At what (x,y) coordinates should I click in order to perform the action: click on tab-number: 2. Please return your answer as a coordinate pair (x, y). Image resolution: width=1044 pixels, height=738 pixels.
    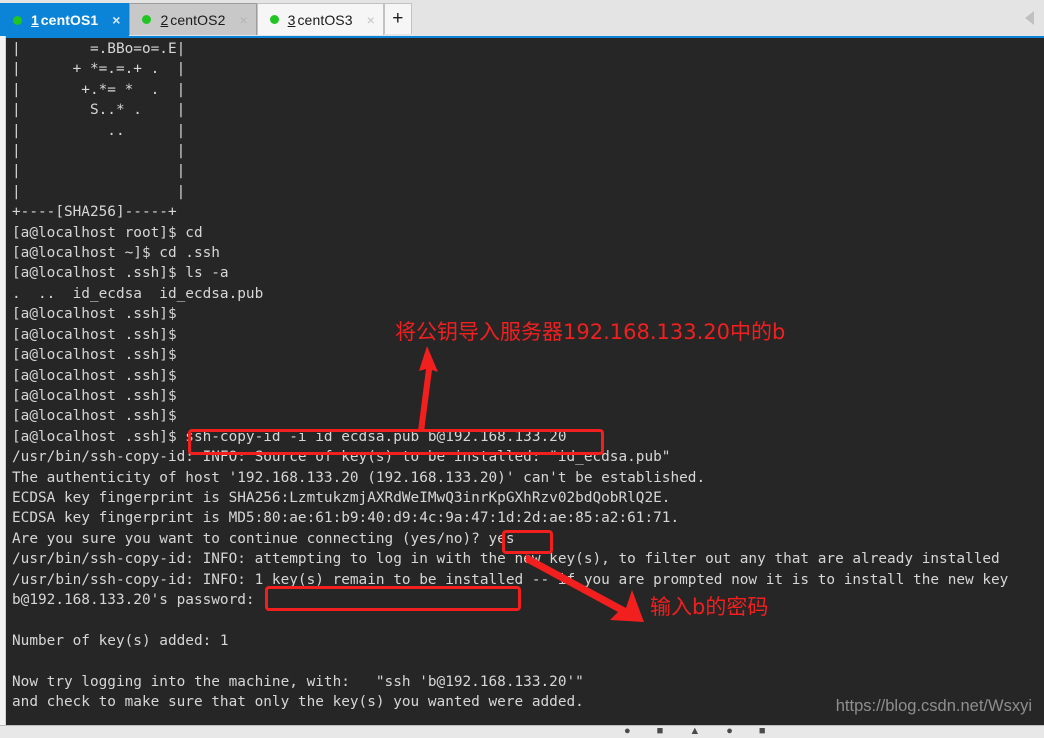
    Looking at the image, I should click on (164, 19).